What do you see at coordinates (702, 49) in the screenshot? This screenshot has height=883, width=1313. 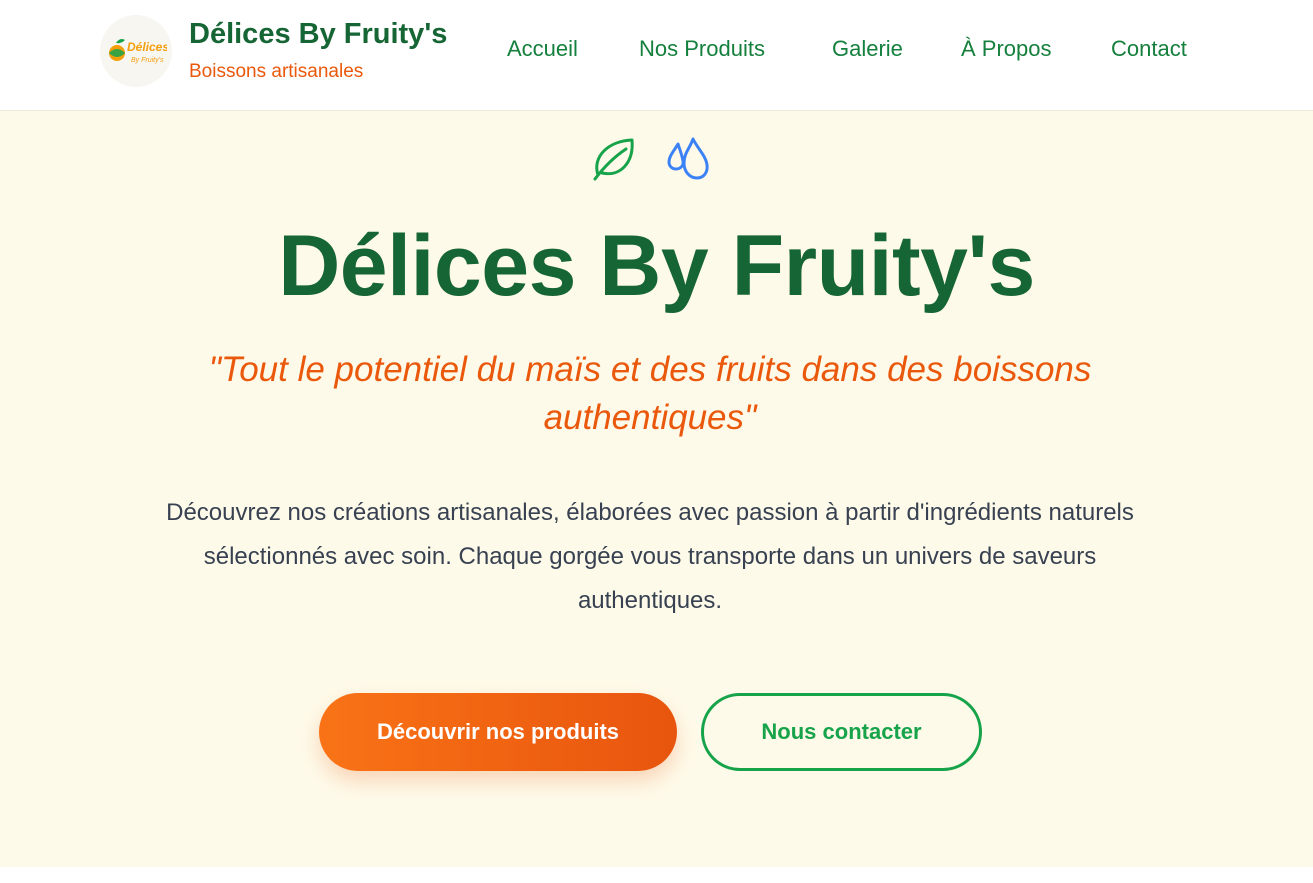 I see `nav-nos-produits: Nos Produits` at bounding box center [702, 49].